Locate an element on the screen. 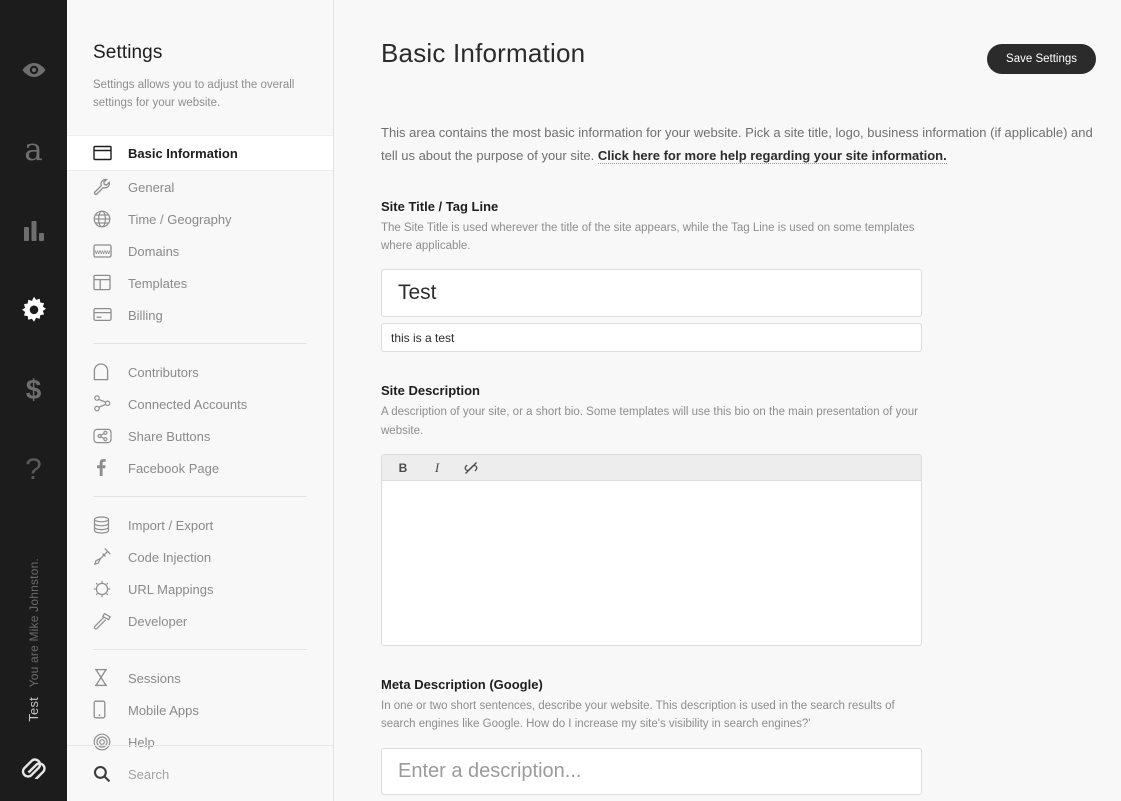 The width and height of the screenshot is (1121, 801). design-icon: a is located at coordinates (33, 150).